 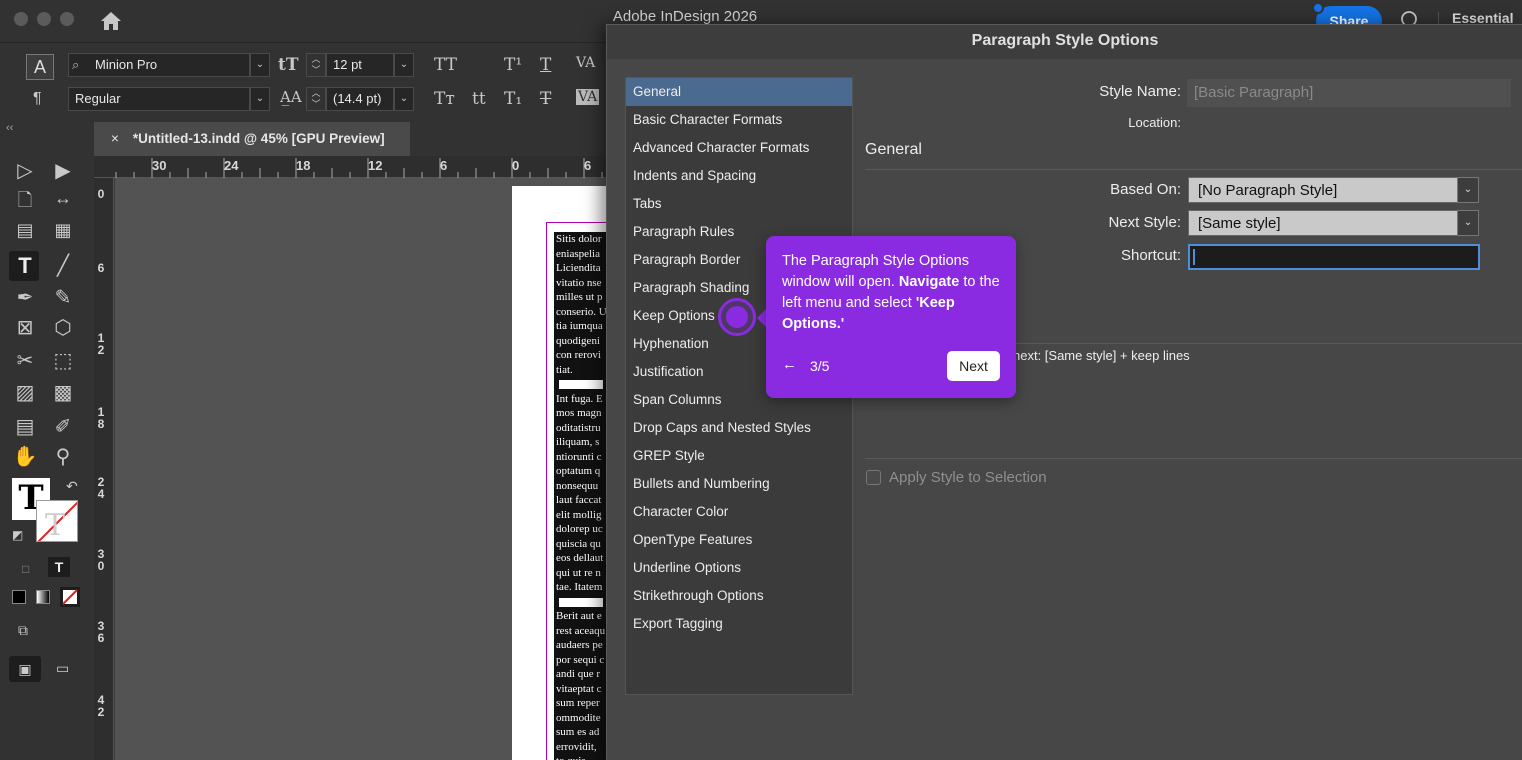 I want to click on paragraph-mode-button: ¶, so click(x=37, y=99).